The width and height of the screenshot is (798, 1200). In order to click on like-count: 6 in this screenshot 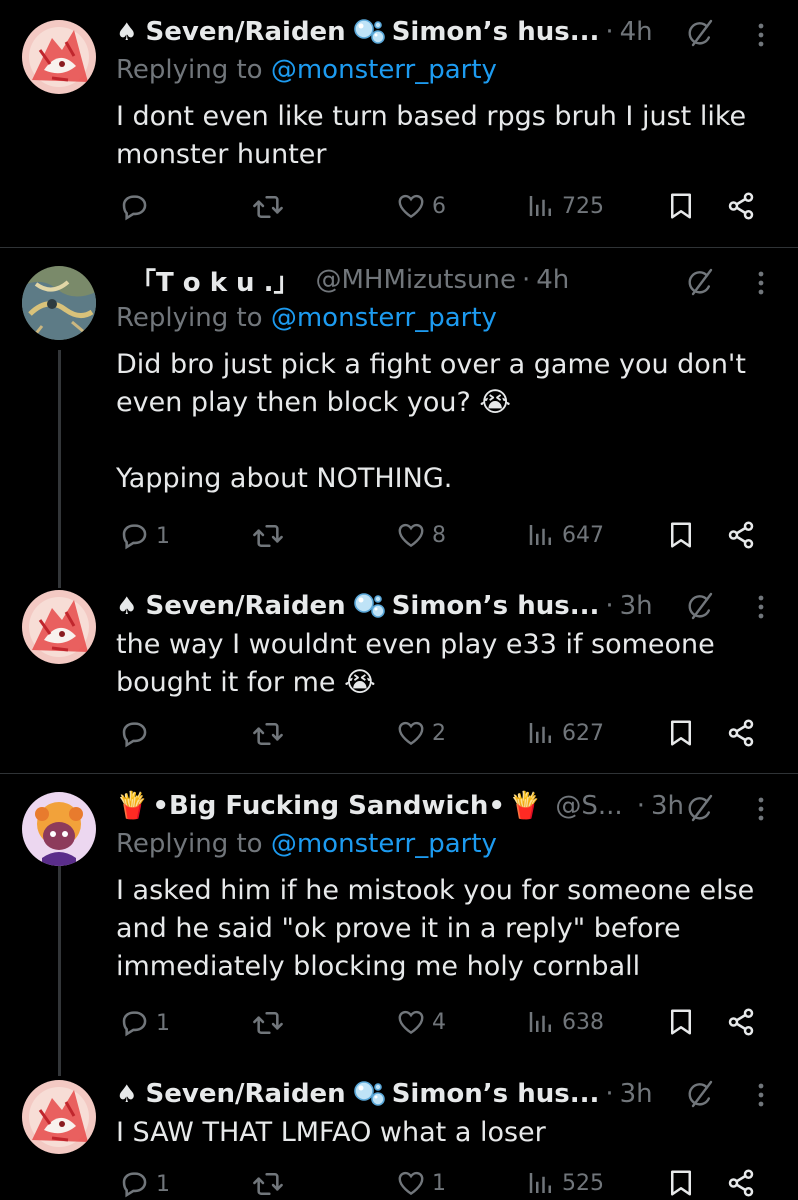, I will do `click(439, 206)`.